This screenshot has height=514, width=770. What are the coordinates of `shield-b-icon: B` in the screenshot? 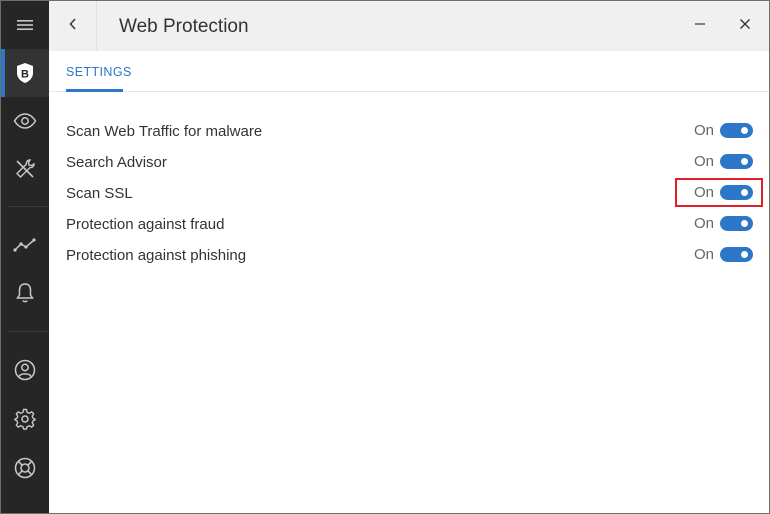 It's located at (25, 73).